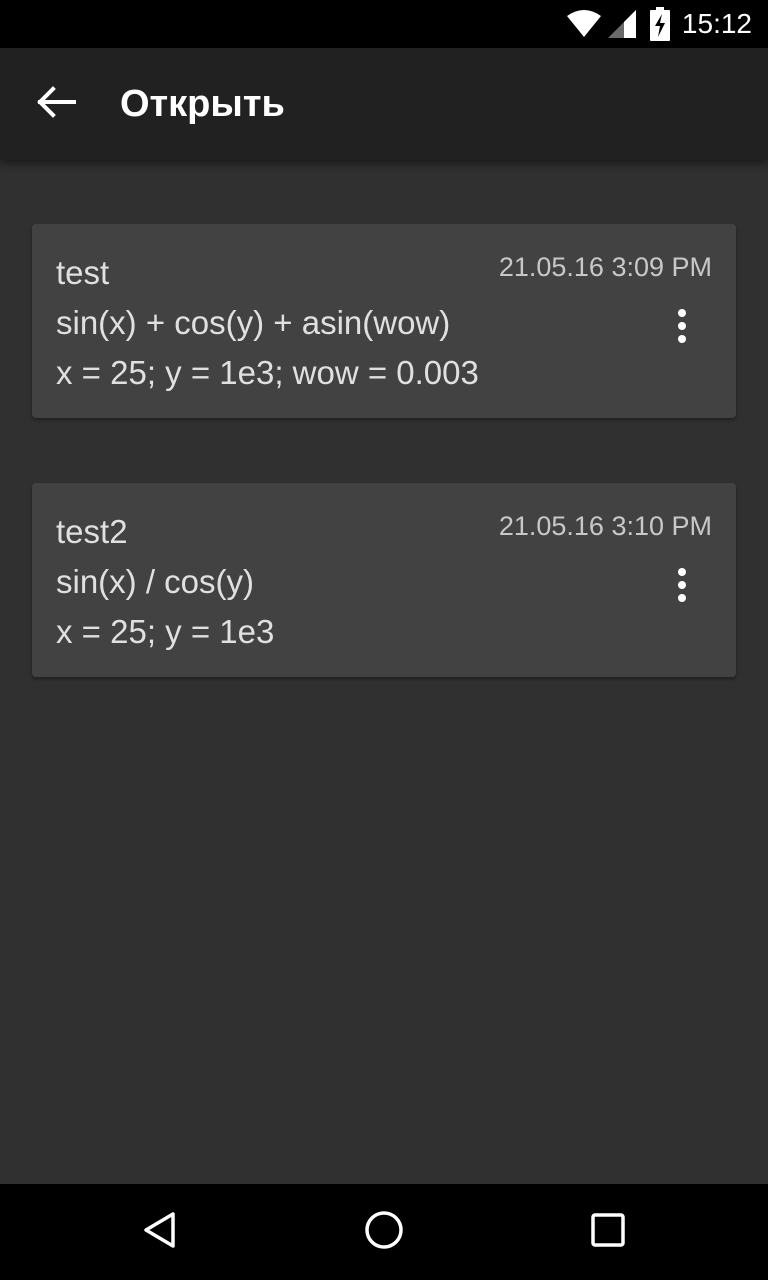 Image resolution: width=768 pixels, height=1280 pixels. I want to click on nav-back-button, so click(160, 1232).